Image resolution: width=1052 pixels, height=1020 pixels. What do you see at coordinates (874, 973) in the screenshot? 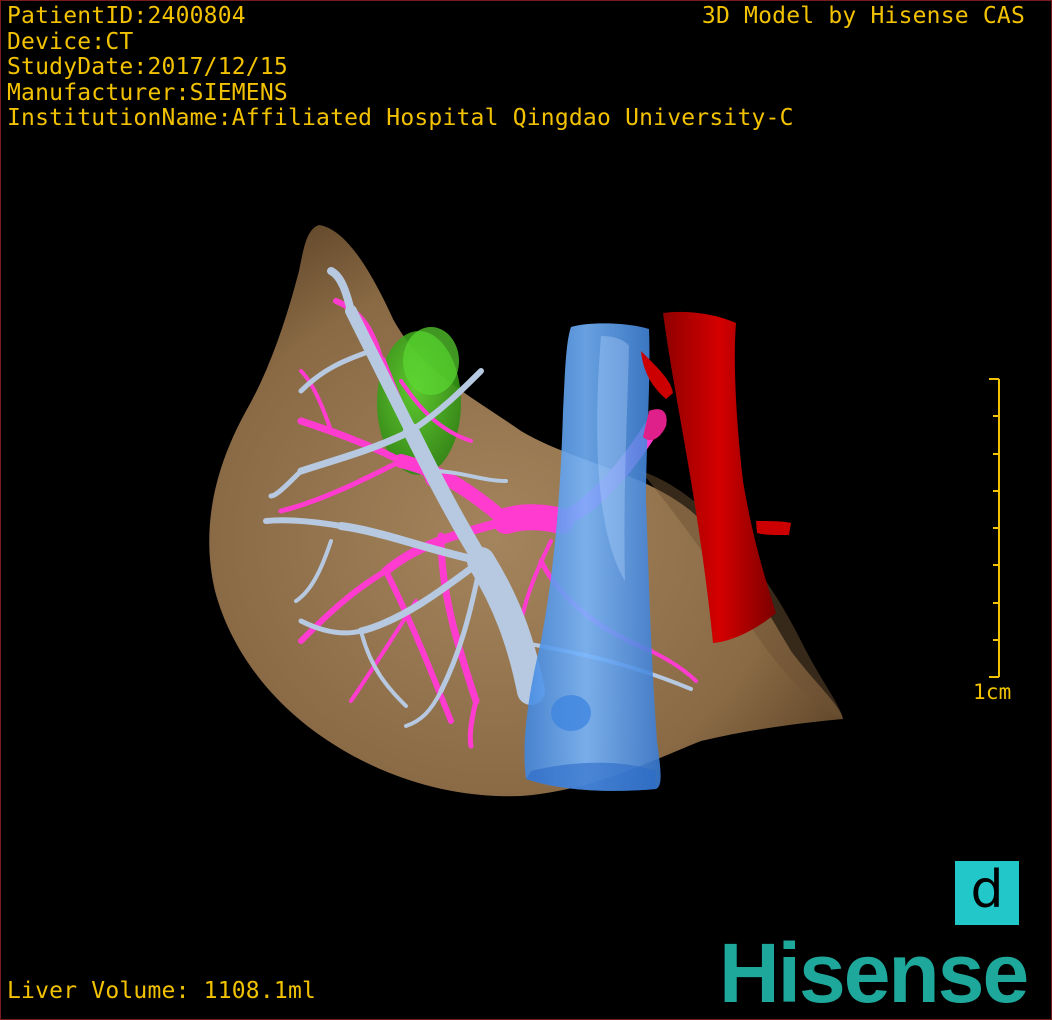
I see `hisense-logo: Hisense` at bounding box center [874, 973].